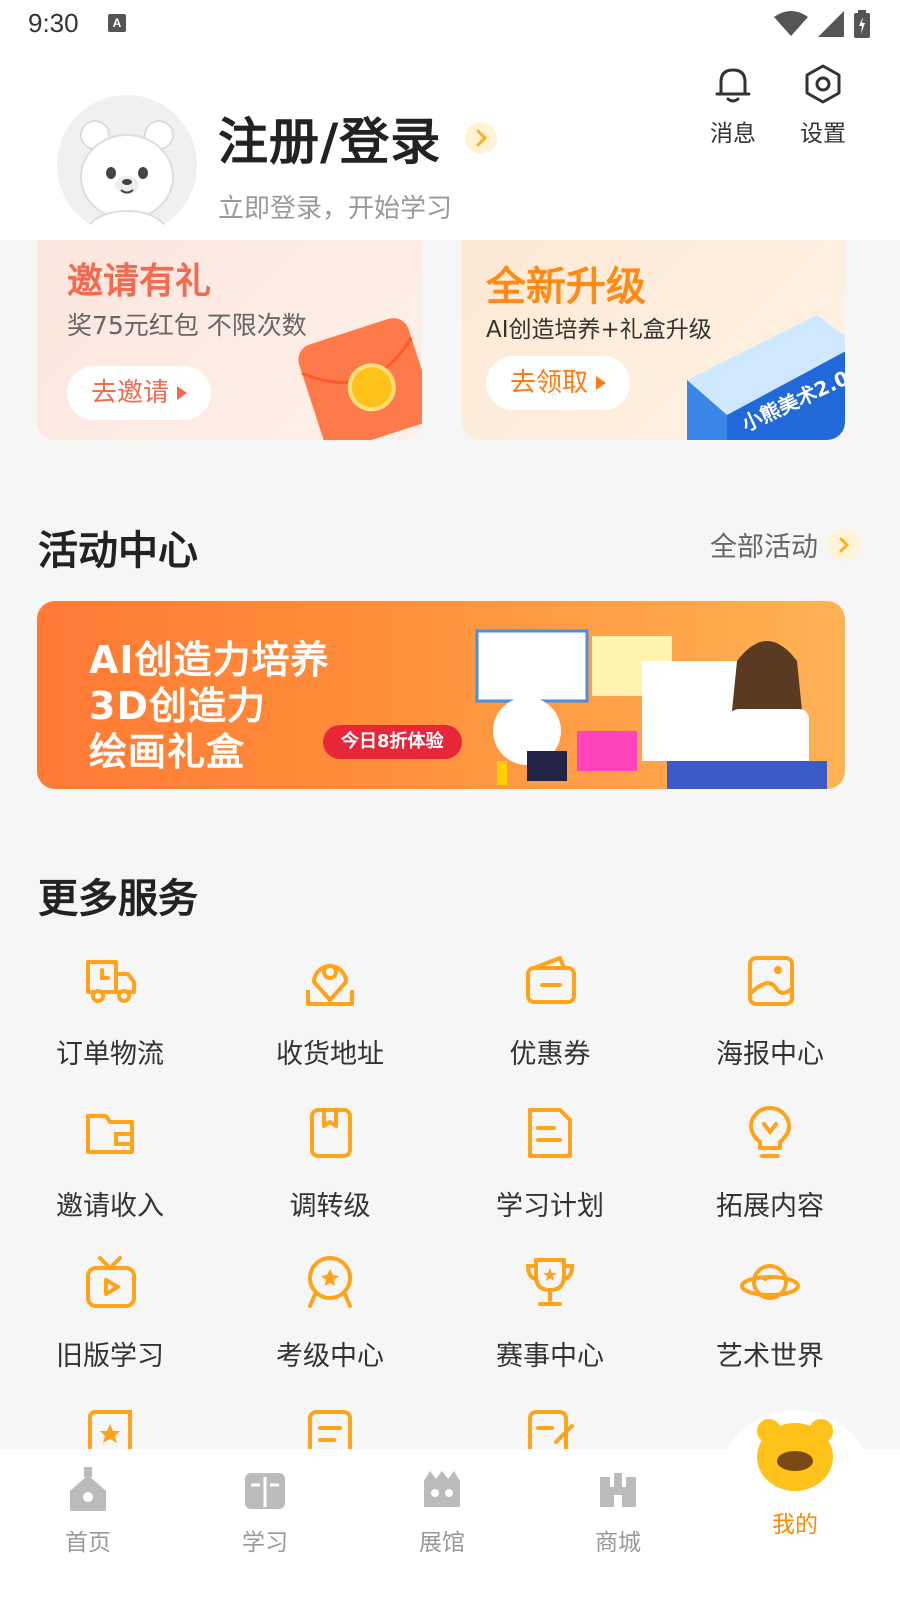 Image resolution: width=900 pixels, height=1600 pixels. I want to click on service-label: 订单物流, so click(110, 1054).